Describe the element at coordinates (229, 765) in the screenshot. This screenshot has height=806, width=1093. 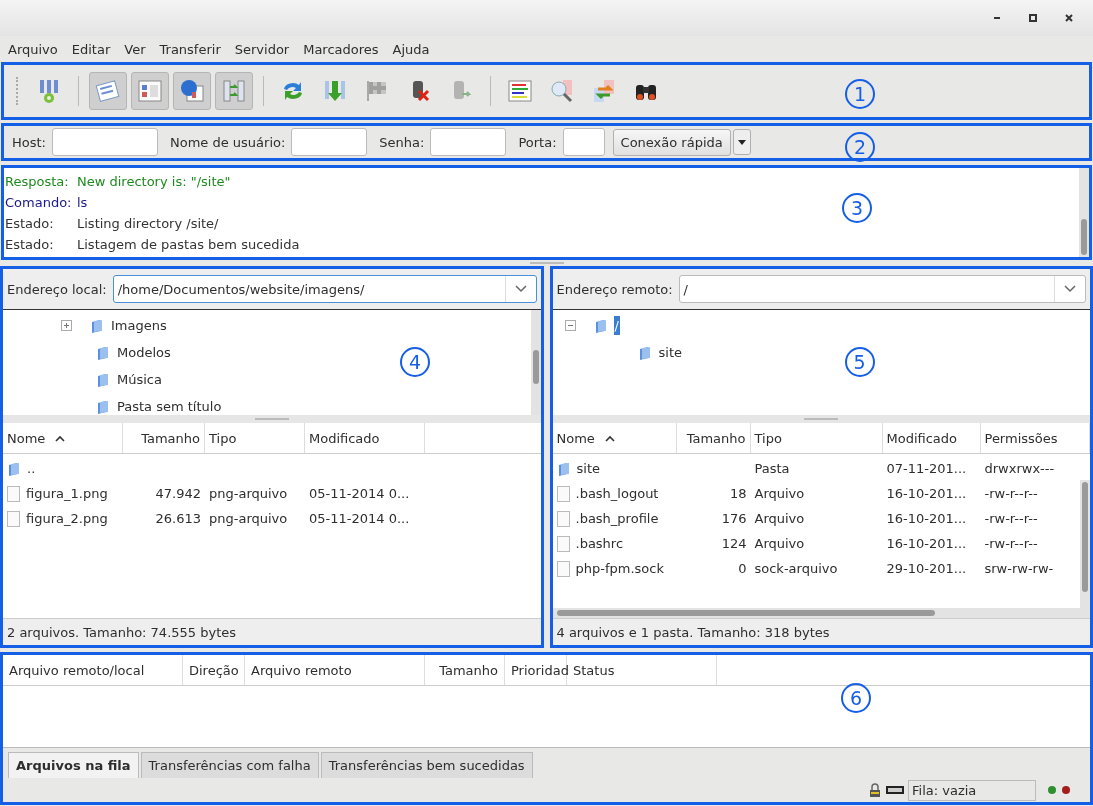
I see `tab: Transferências com falha` at that location.